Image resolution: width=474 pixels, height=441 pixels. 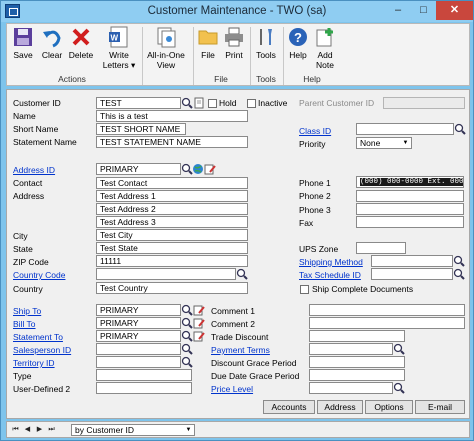 What do you see at coordinates (412, 274) in the screenshot?
I see `tax-schedule-id-field` at bounding box center [412, 274].